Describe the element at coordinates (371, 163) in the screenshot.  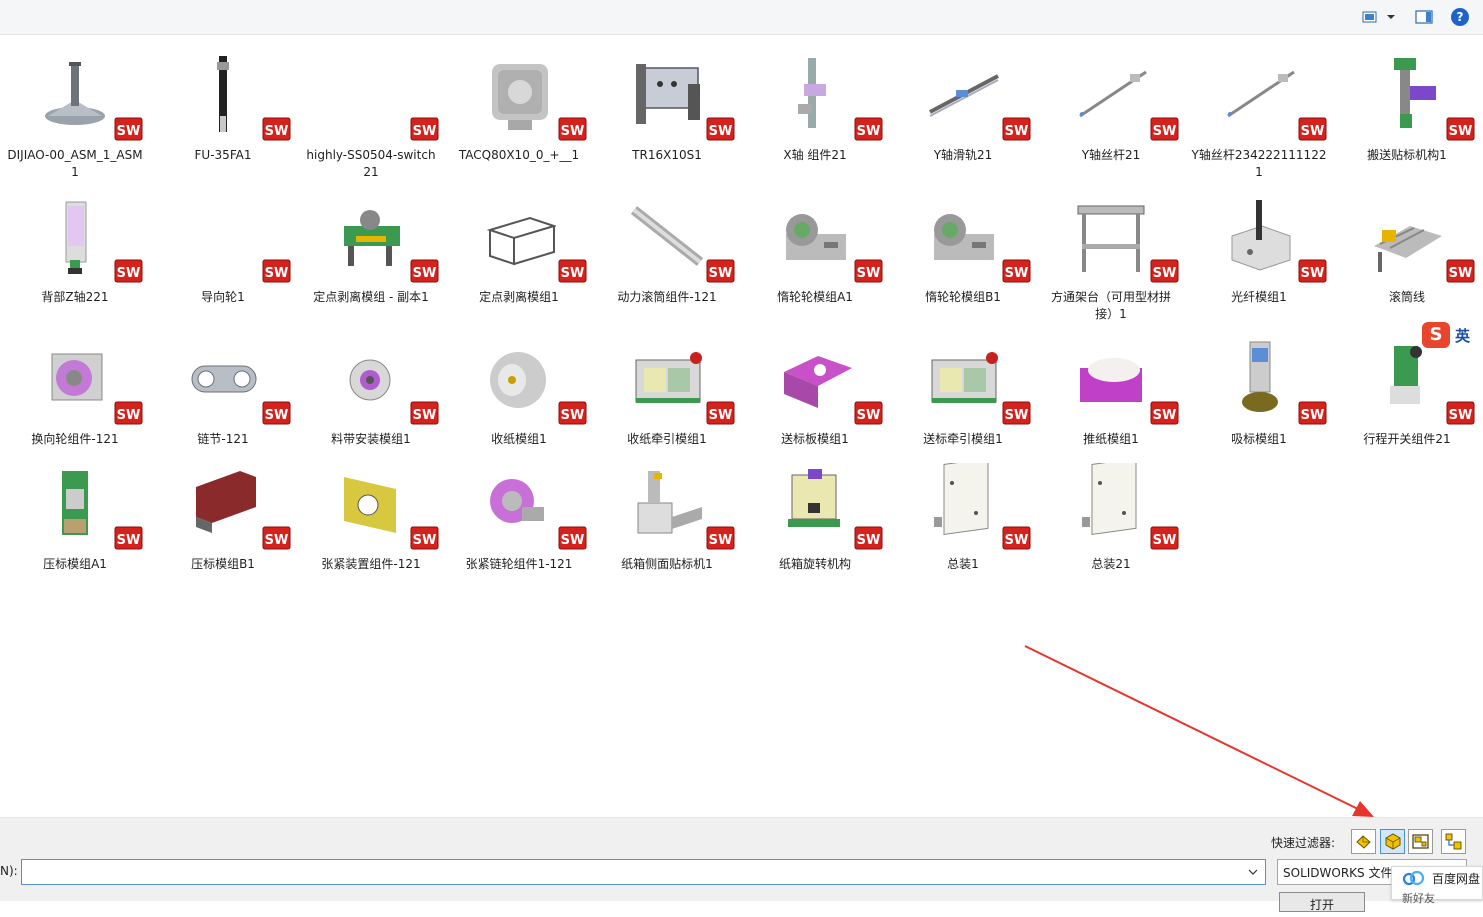
I see `file-name: highly-SS0504-switch21` at that location.